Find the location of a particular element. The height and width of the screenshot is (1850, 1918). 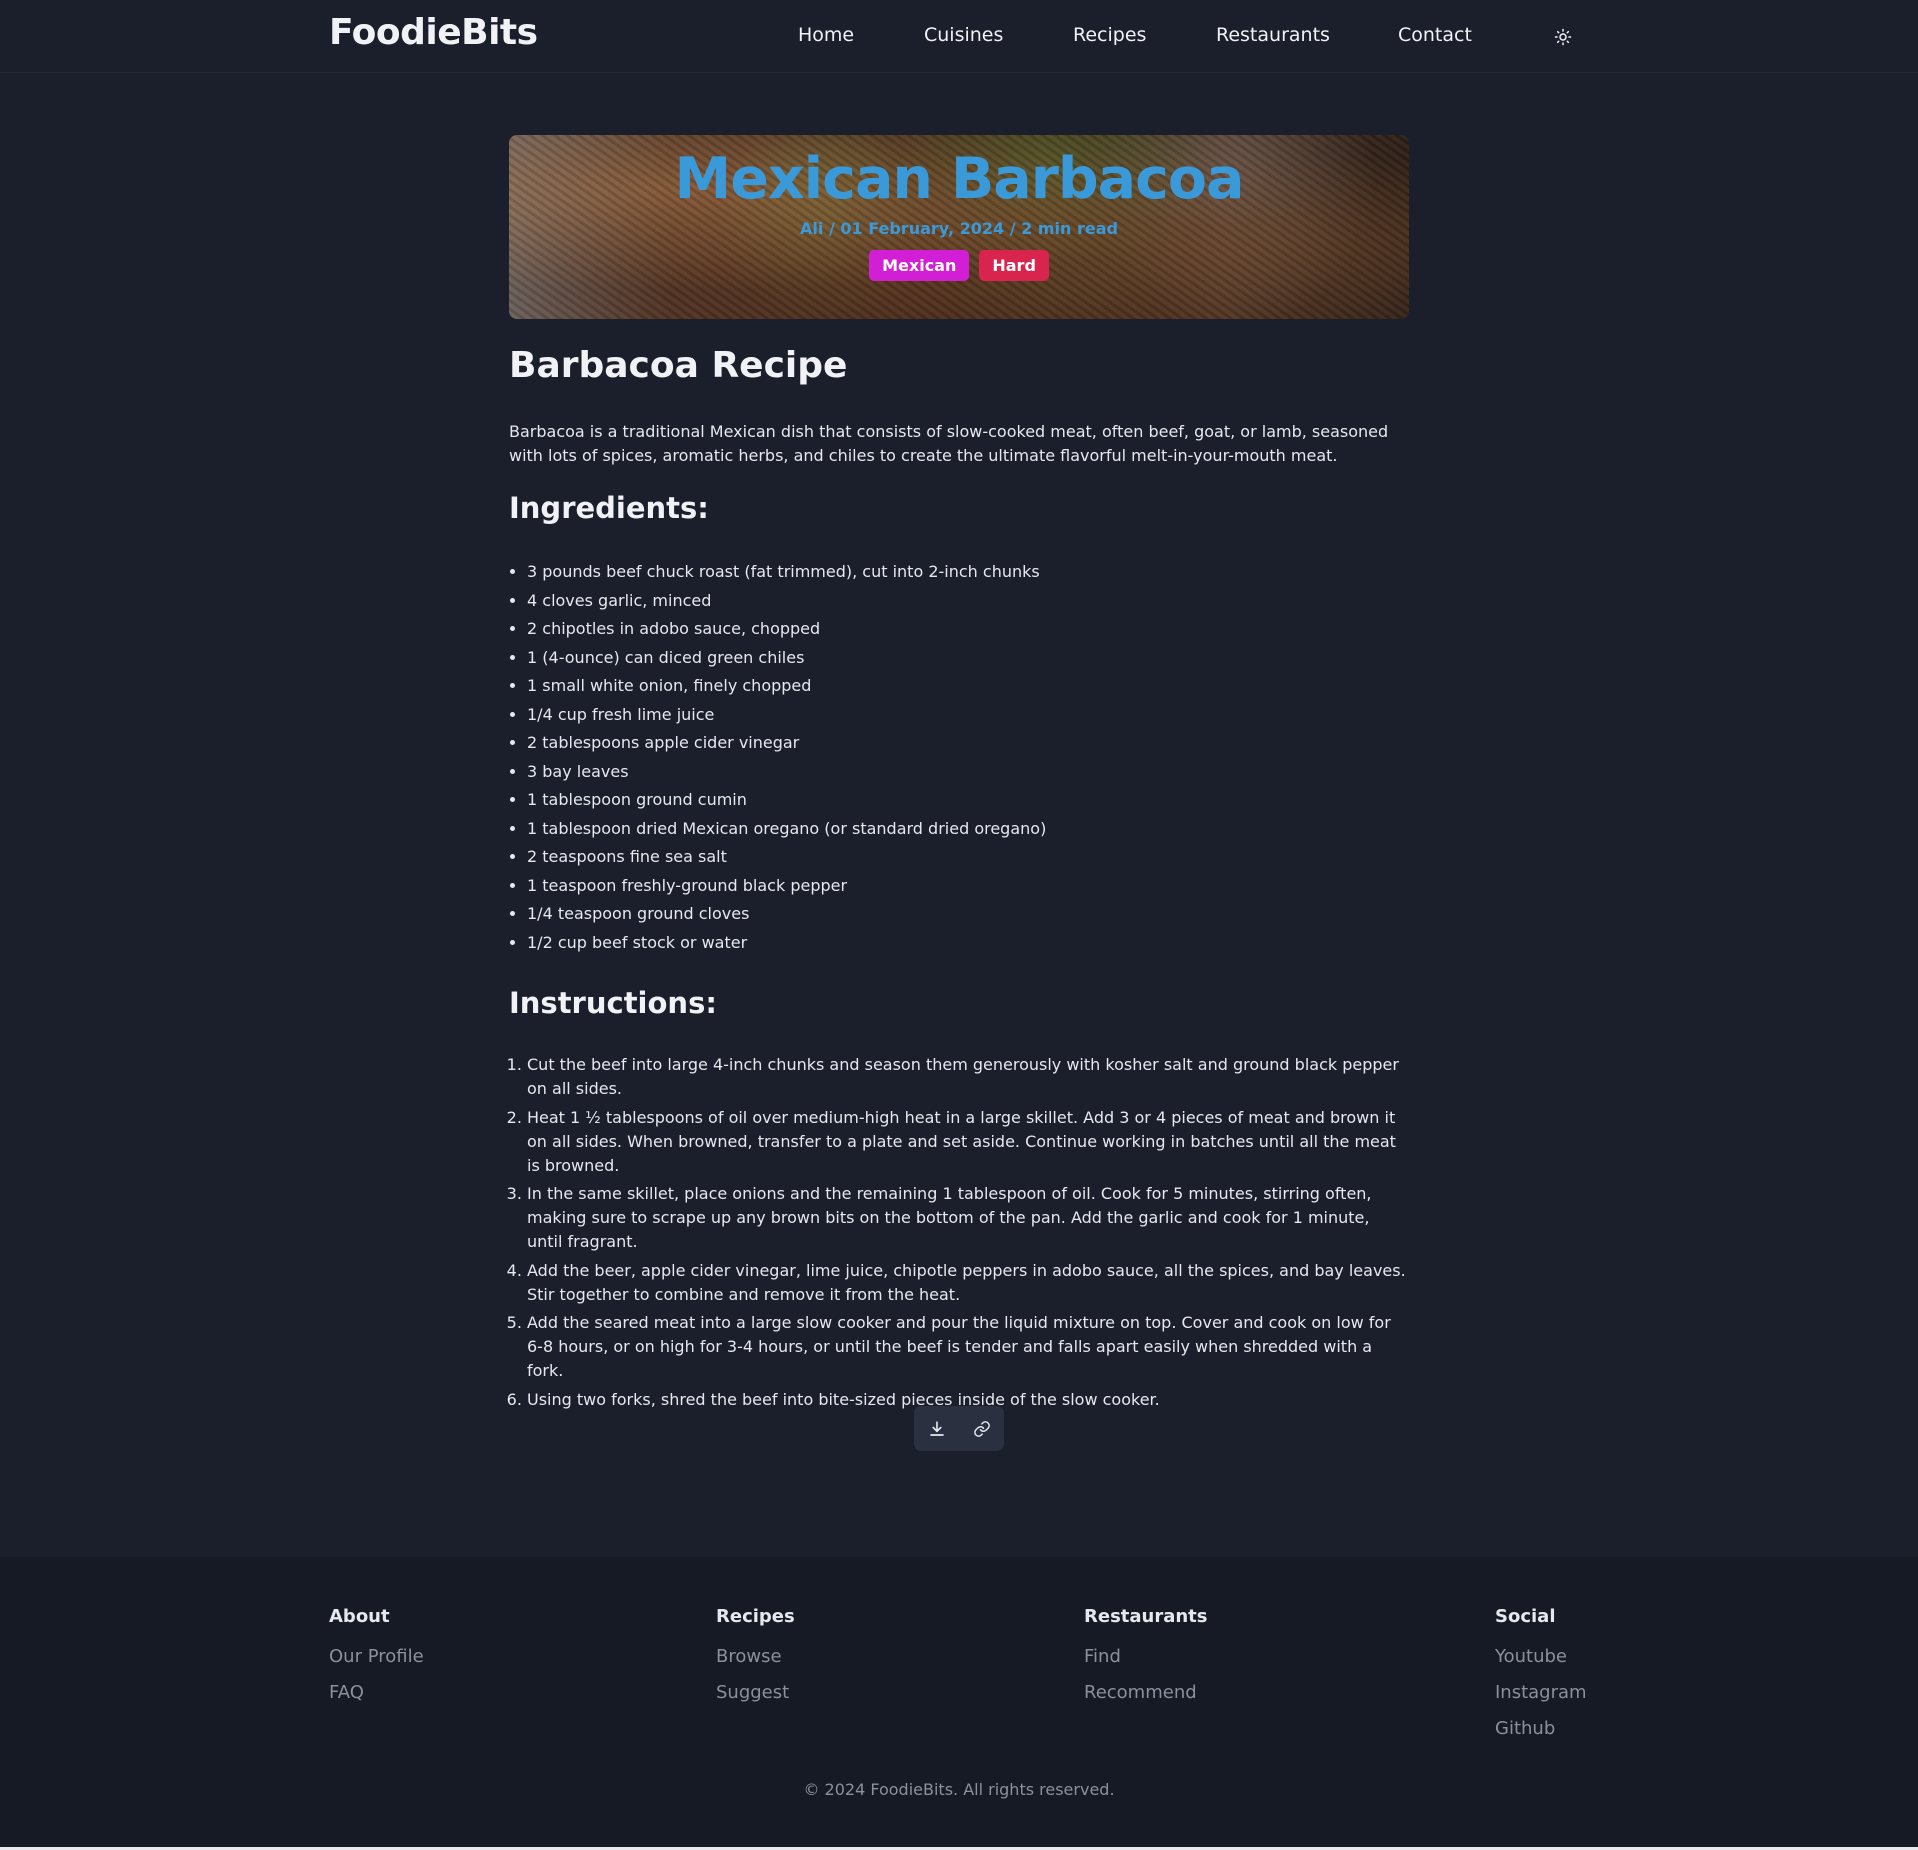

footer-link-find: Find is located at coordinates (1146, 1657).